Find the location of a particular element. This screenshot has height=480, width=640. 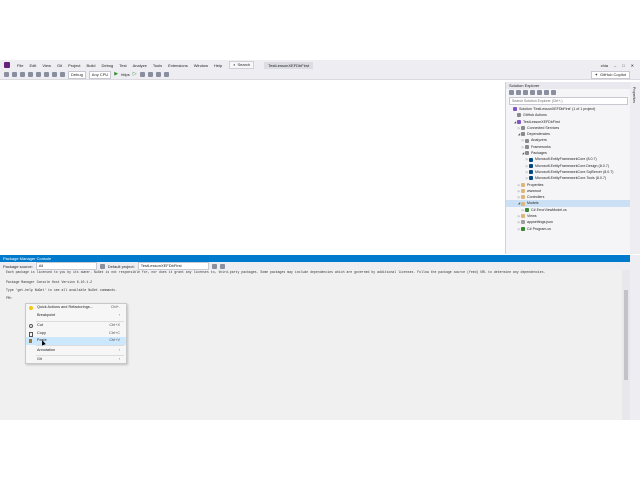

configuration-dropdown: Debug is located at coordinates (77, 74).